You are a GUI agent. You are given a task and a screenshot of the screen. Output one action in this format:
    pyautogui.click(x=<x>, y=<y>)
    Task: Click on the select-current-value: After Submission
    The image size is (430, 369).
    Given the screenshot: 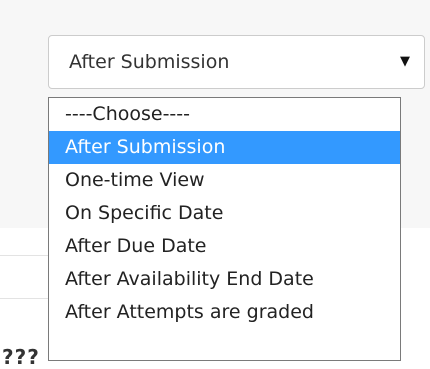 What is the action you would take?
    pyautogui.click(x=149, y=62)
    